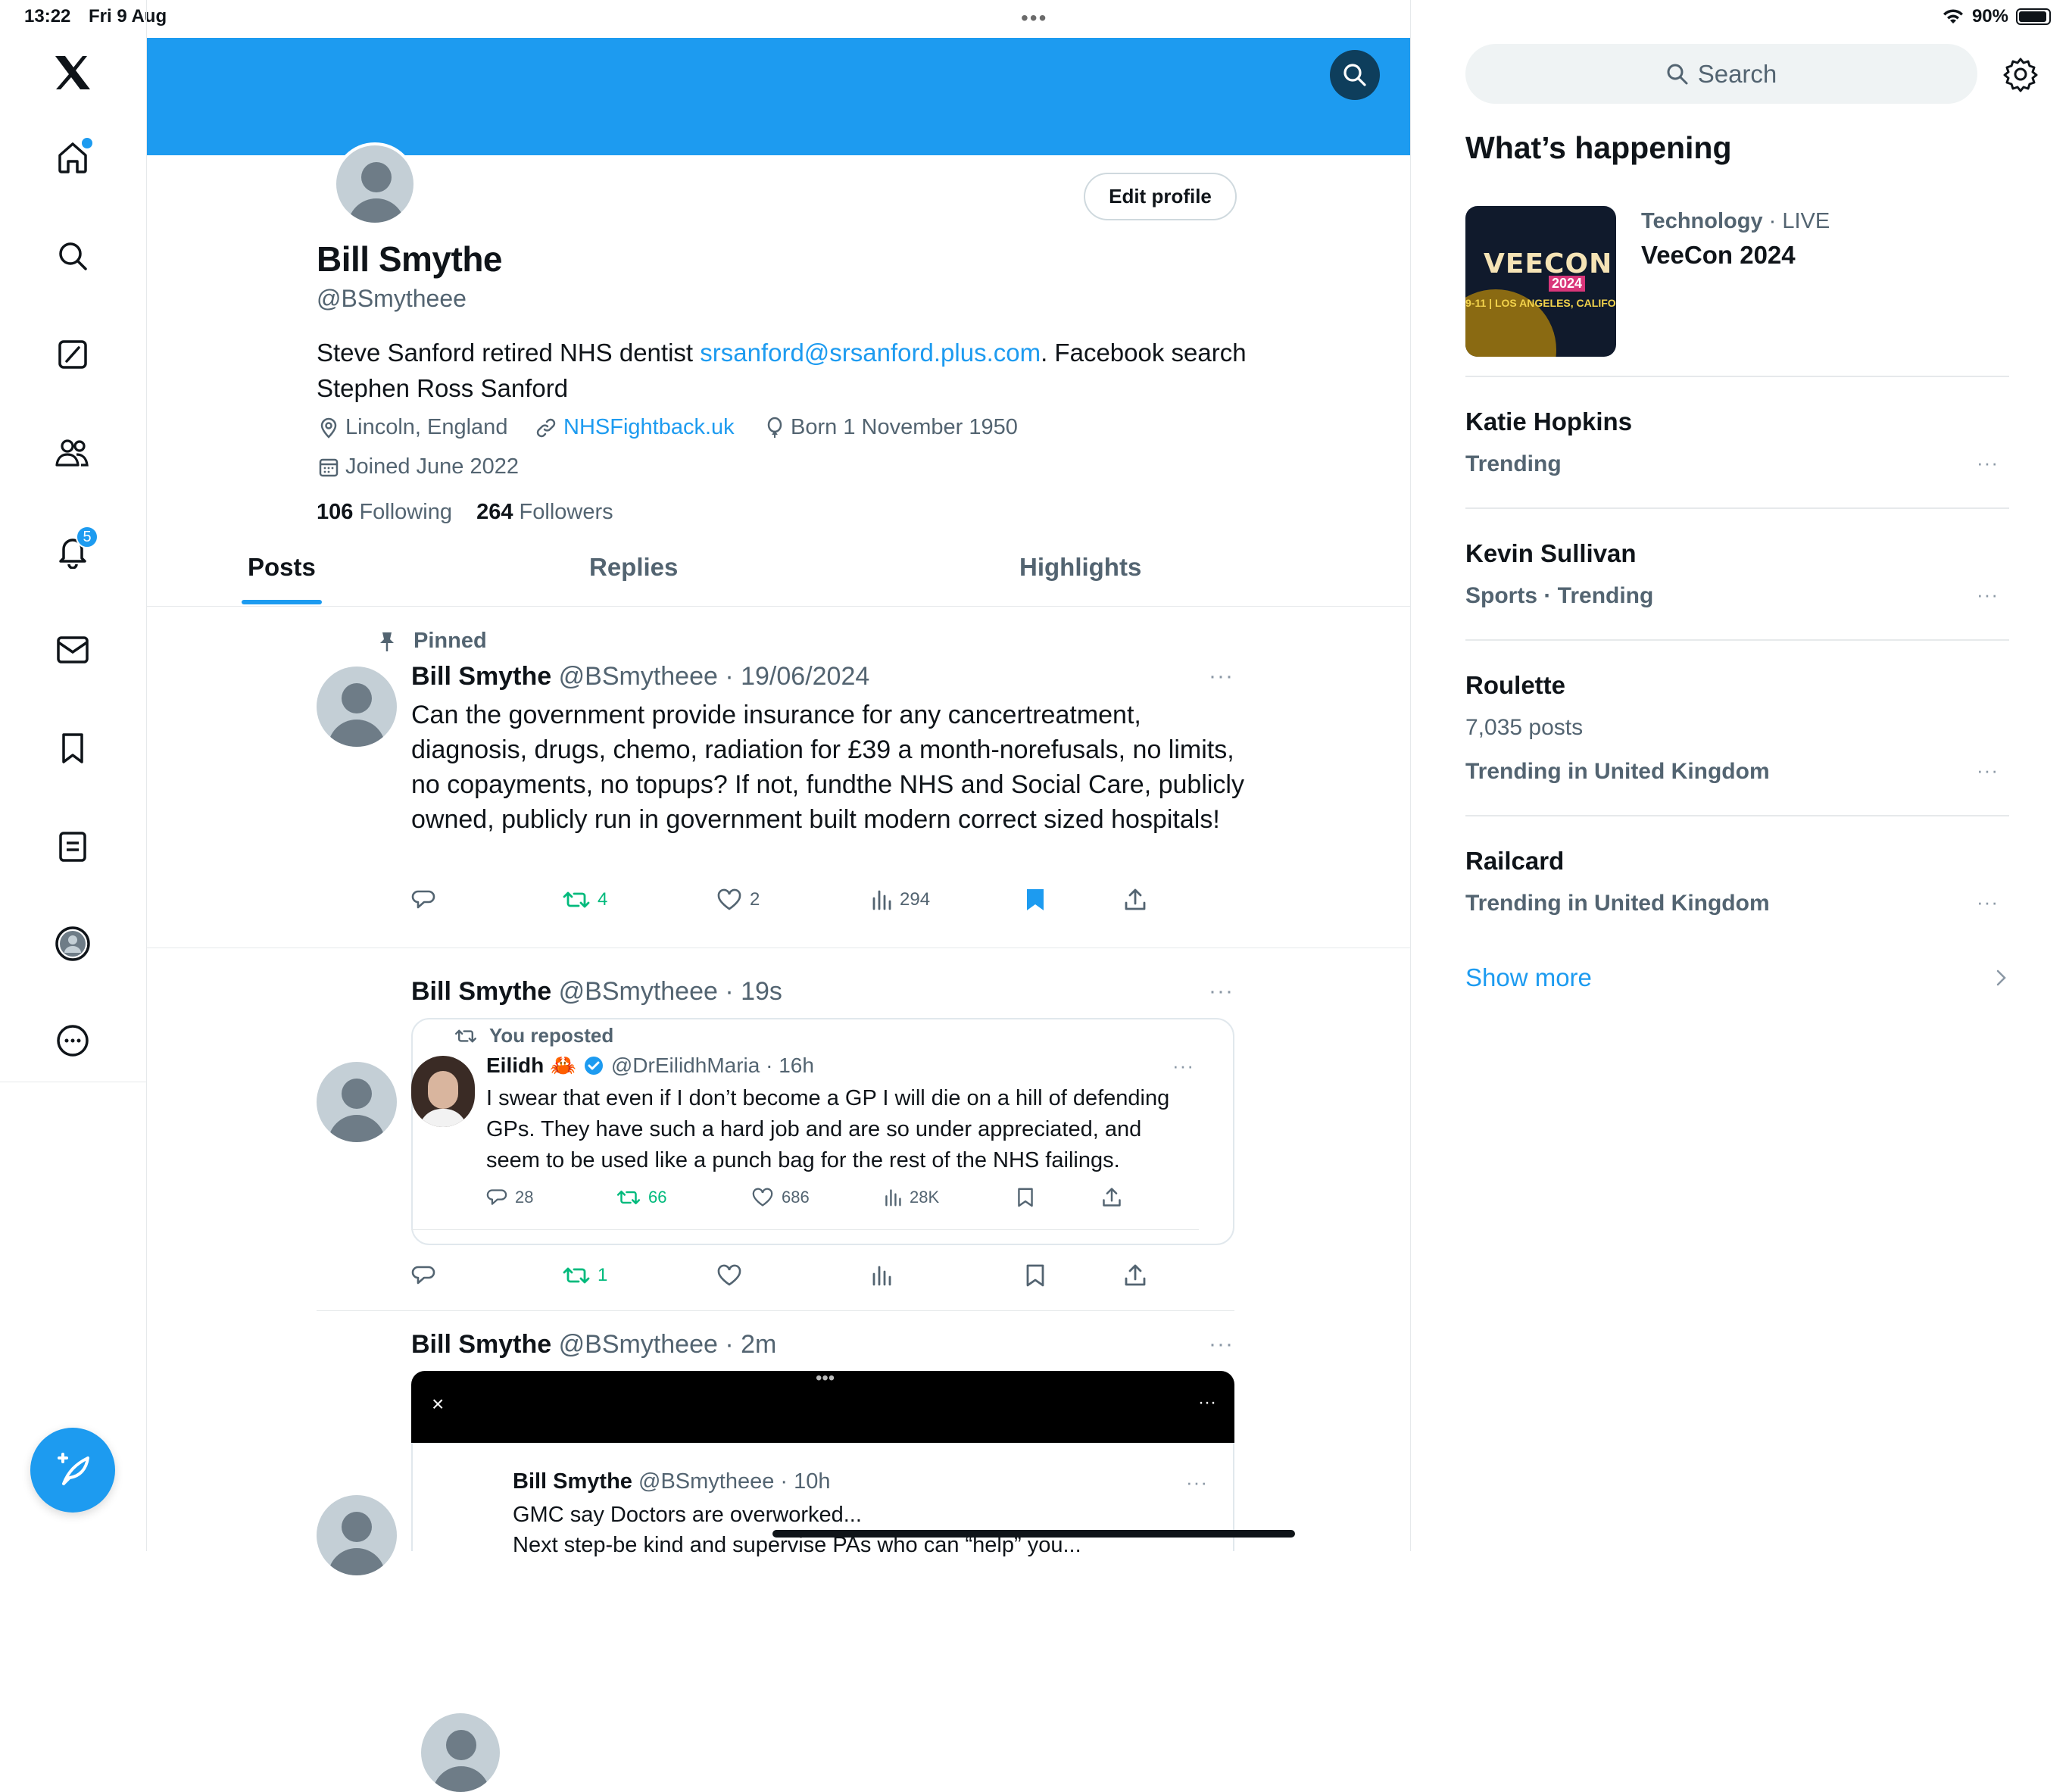  I want to click on trend-name: Railcard, so click(1514, 861).